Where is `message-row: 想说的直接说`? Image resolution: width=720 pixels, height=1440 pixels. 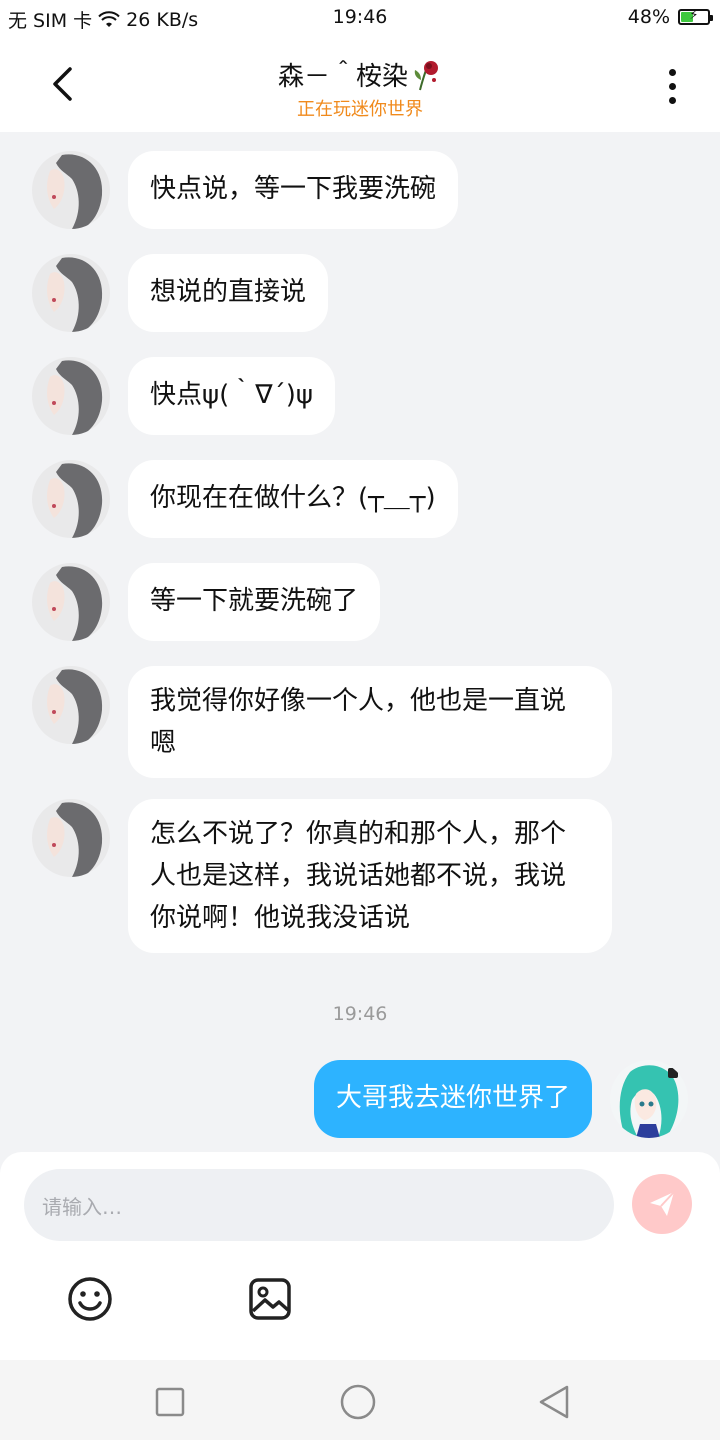 message-row: 想说的直接说 is located at coordinates (180, 293).